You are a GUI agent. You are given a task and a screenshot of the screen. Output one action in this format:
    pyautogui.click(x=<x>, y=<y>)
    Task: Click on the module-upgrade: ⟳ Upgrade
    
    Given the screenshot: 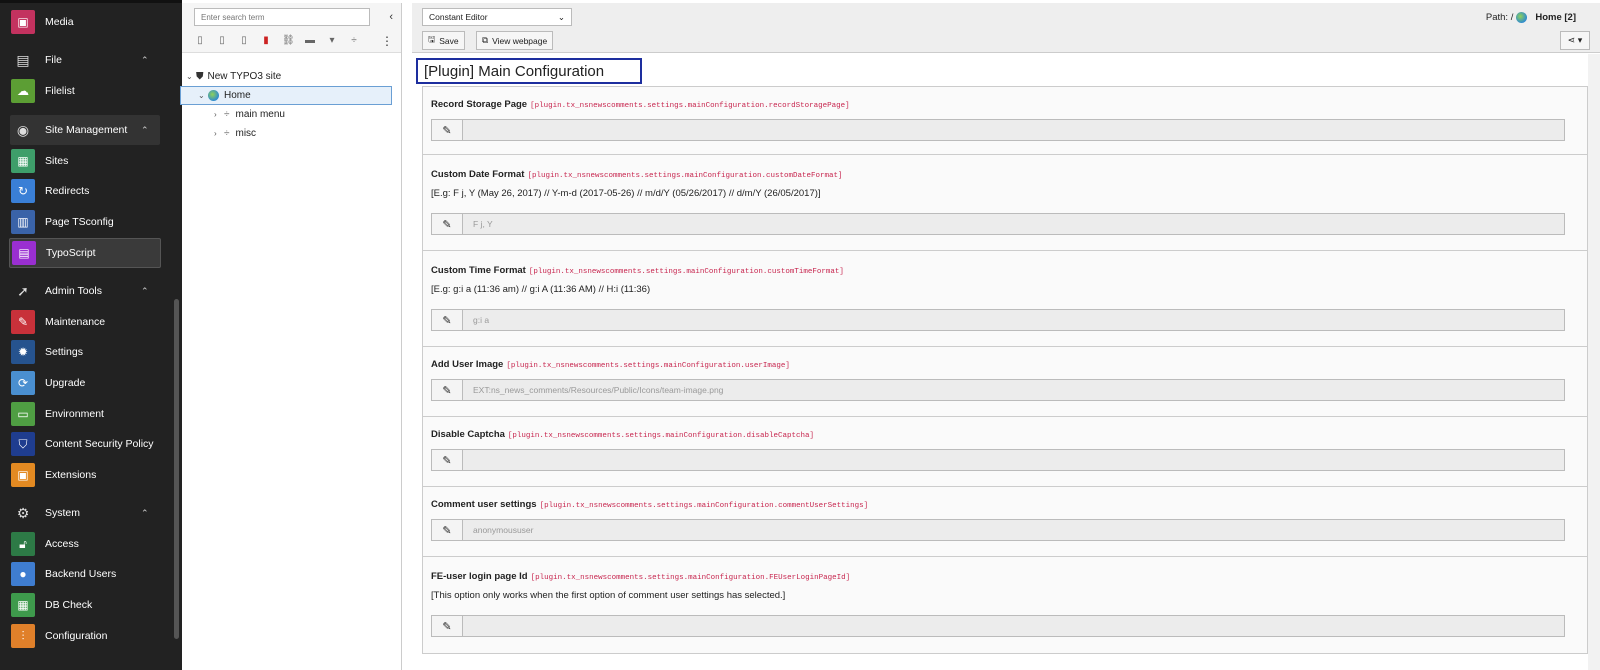 What is the action you would take?
    pyautogui.click(x=85, y=383)
    